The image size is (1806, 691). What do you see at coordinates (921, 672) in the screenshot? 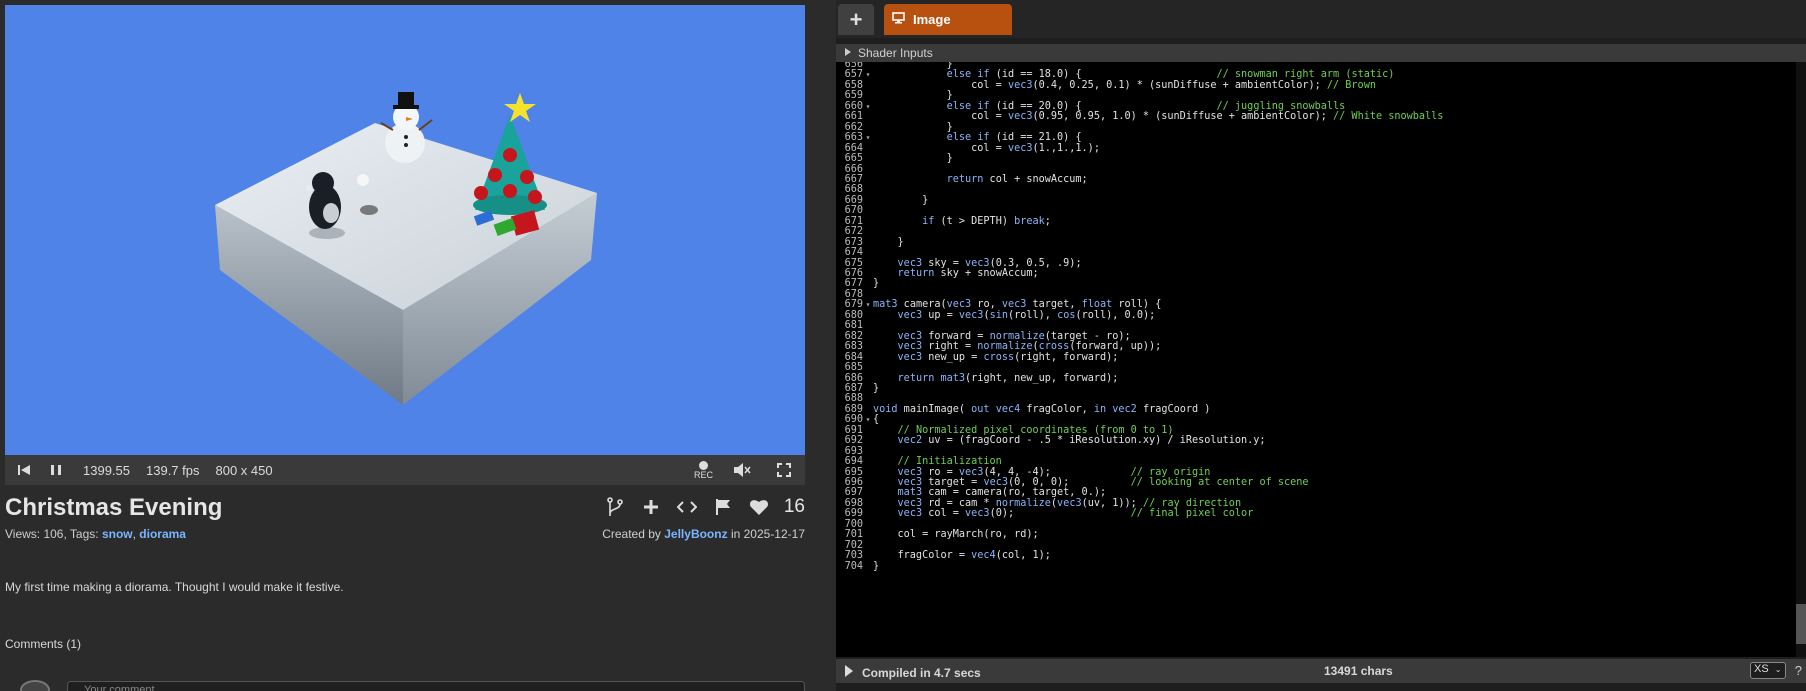
I see `compile-status-text: Compiled in 4.7 secs` at bounding box center [921, 672].